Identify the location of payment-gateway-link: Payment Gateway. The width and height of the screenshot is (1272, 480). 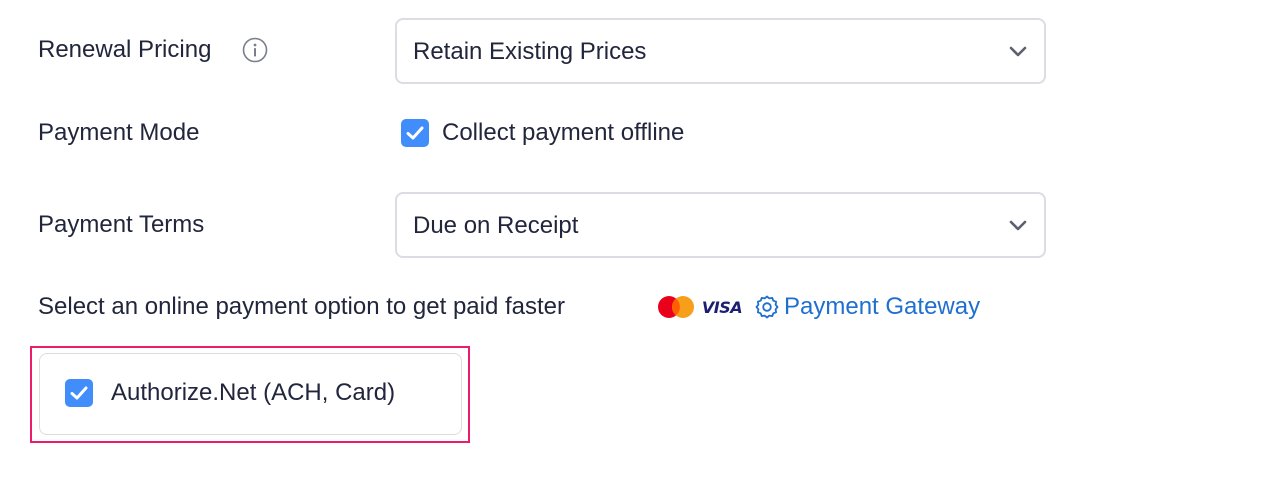
(867, 307).